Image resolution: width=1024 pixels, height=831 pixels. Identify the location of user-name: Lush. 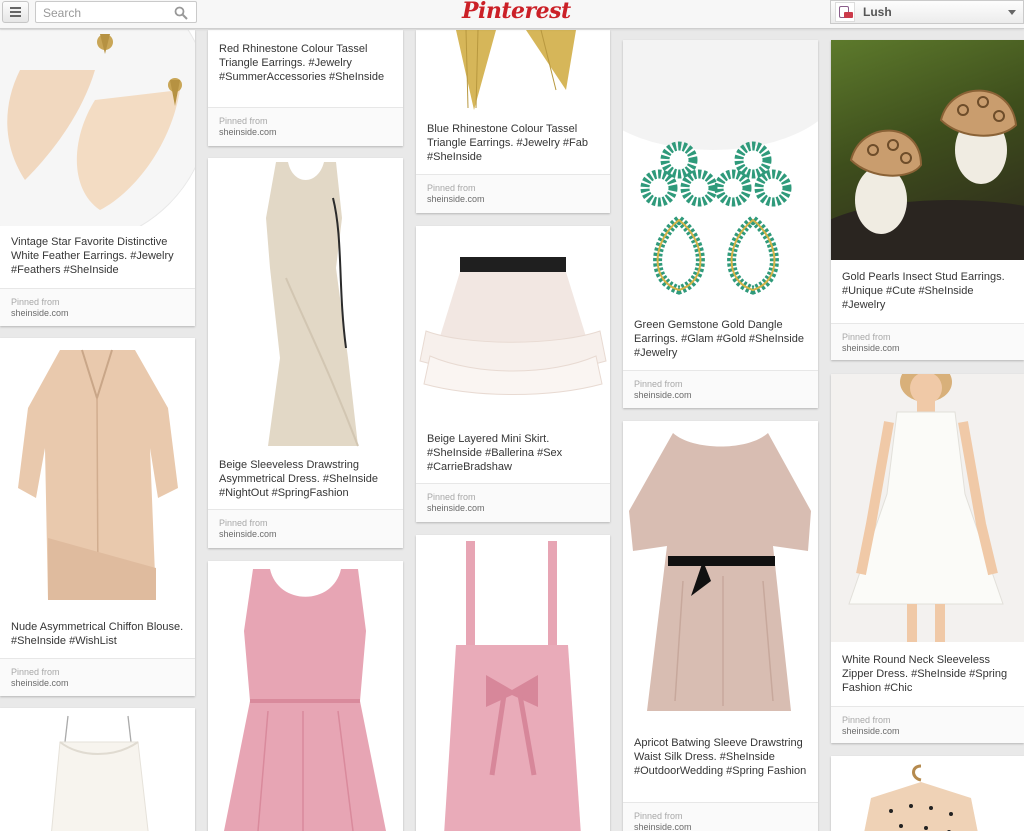
(877, 12).